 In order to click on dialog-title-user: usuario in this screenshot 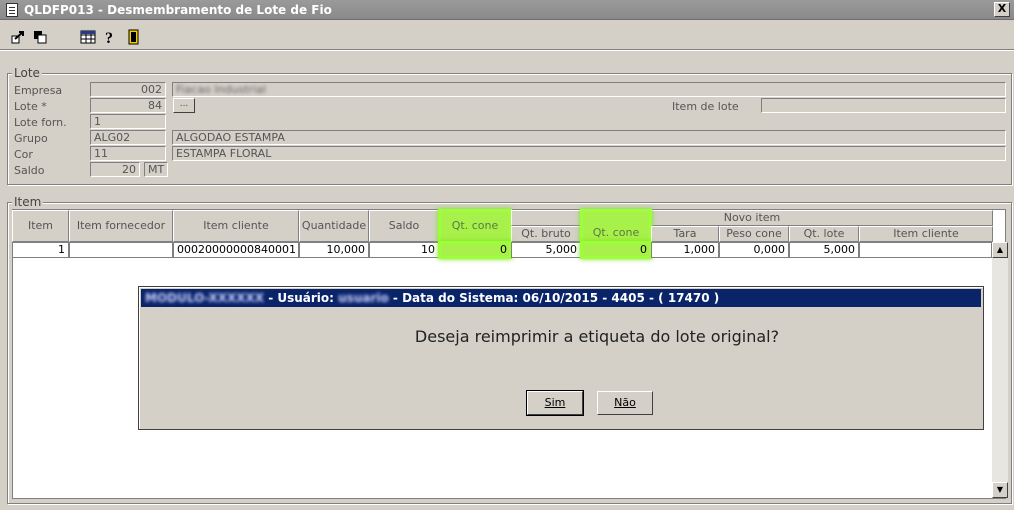, I will do `click(363, 298)`.